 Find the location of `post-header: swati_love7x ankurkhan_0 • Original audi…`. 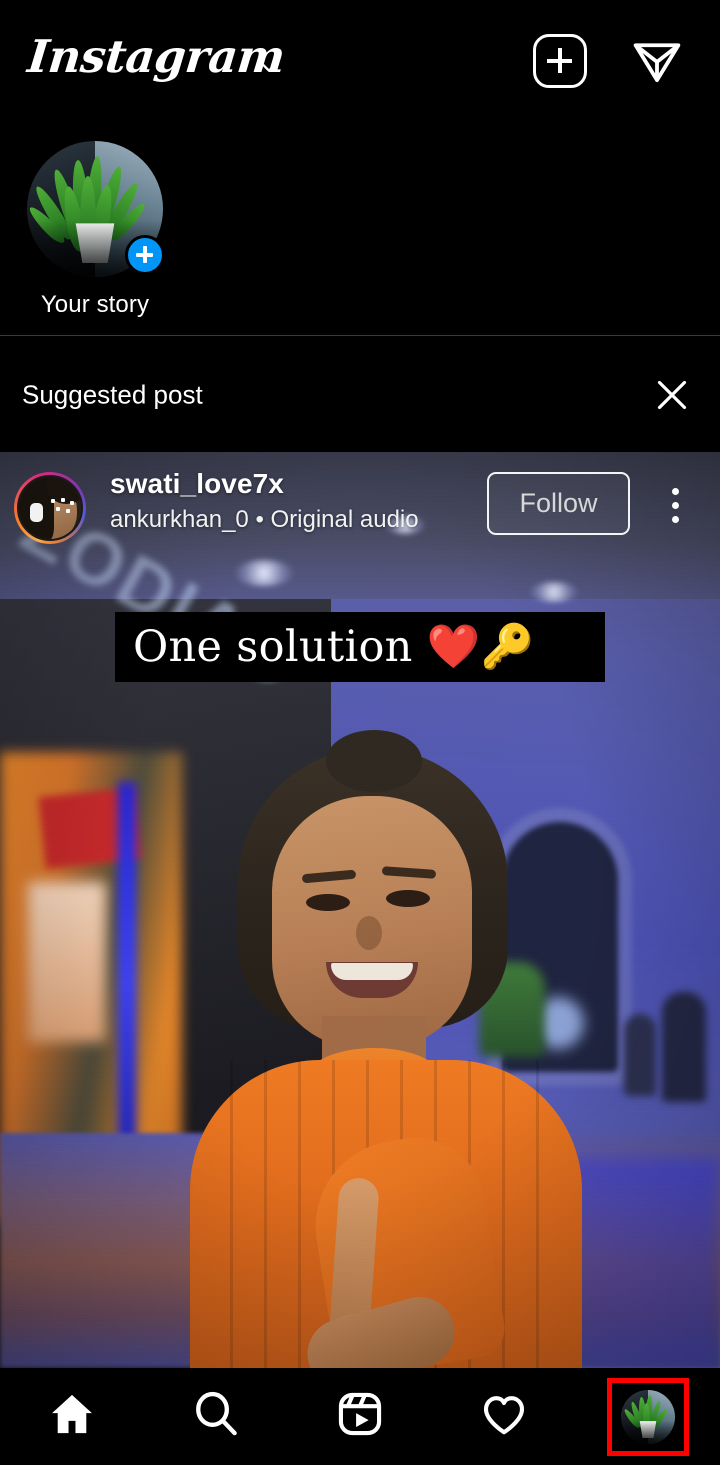

post-header: swati_love7x ankurkhan_0 • Original audi… is located at coordinates (360, 508).